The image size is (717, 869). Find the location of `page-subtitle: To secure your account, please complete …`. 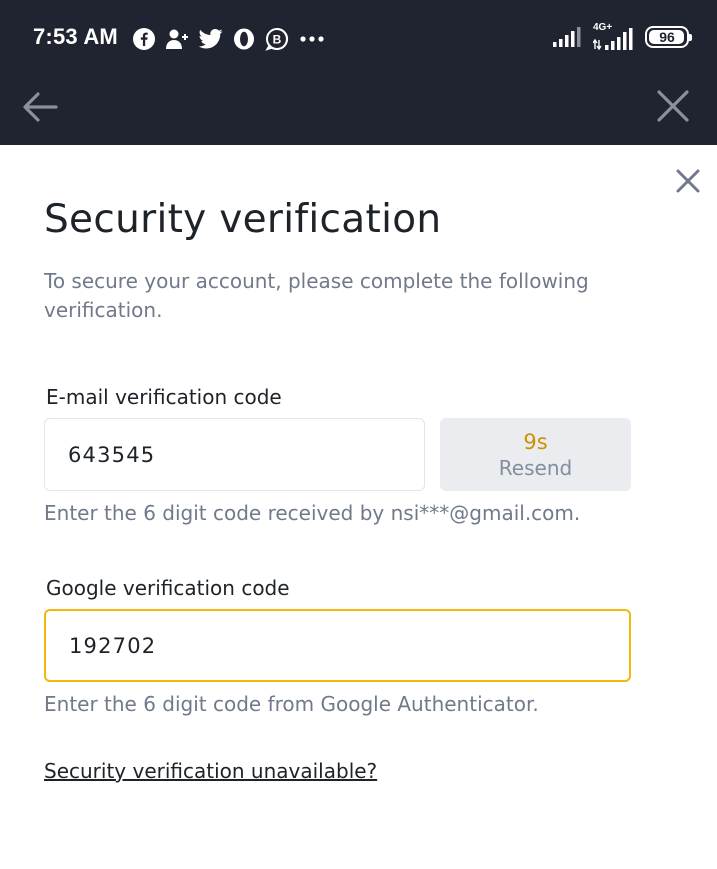

page-subtitle: To secure your account, please complete … is located at coordinates (316, 295).